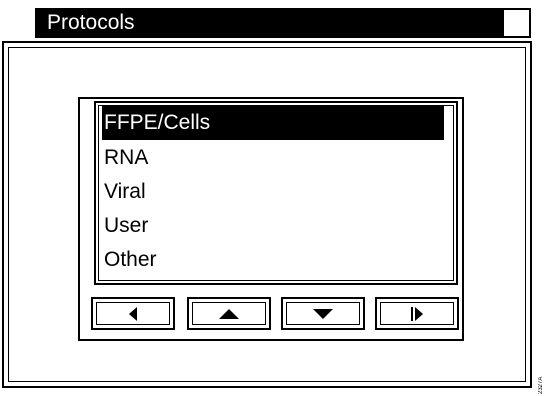 The width and height of the screenshot is (550, 396). I want to click on triangle-up-icon, so click(229, 313).